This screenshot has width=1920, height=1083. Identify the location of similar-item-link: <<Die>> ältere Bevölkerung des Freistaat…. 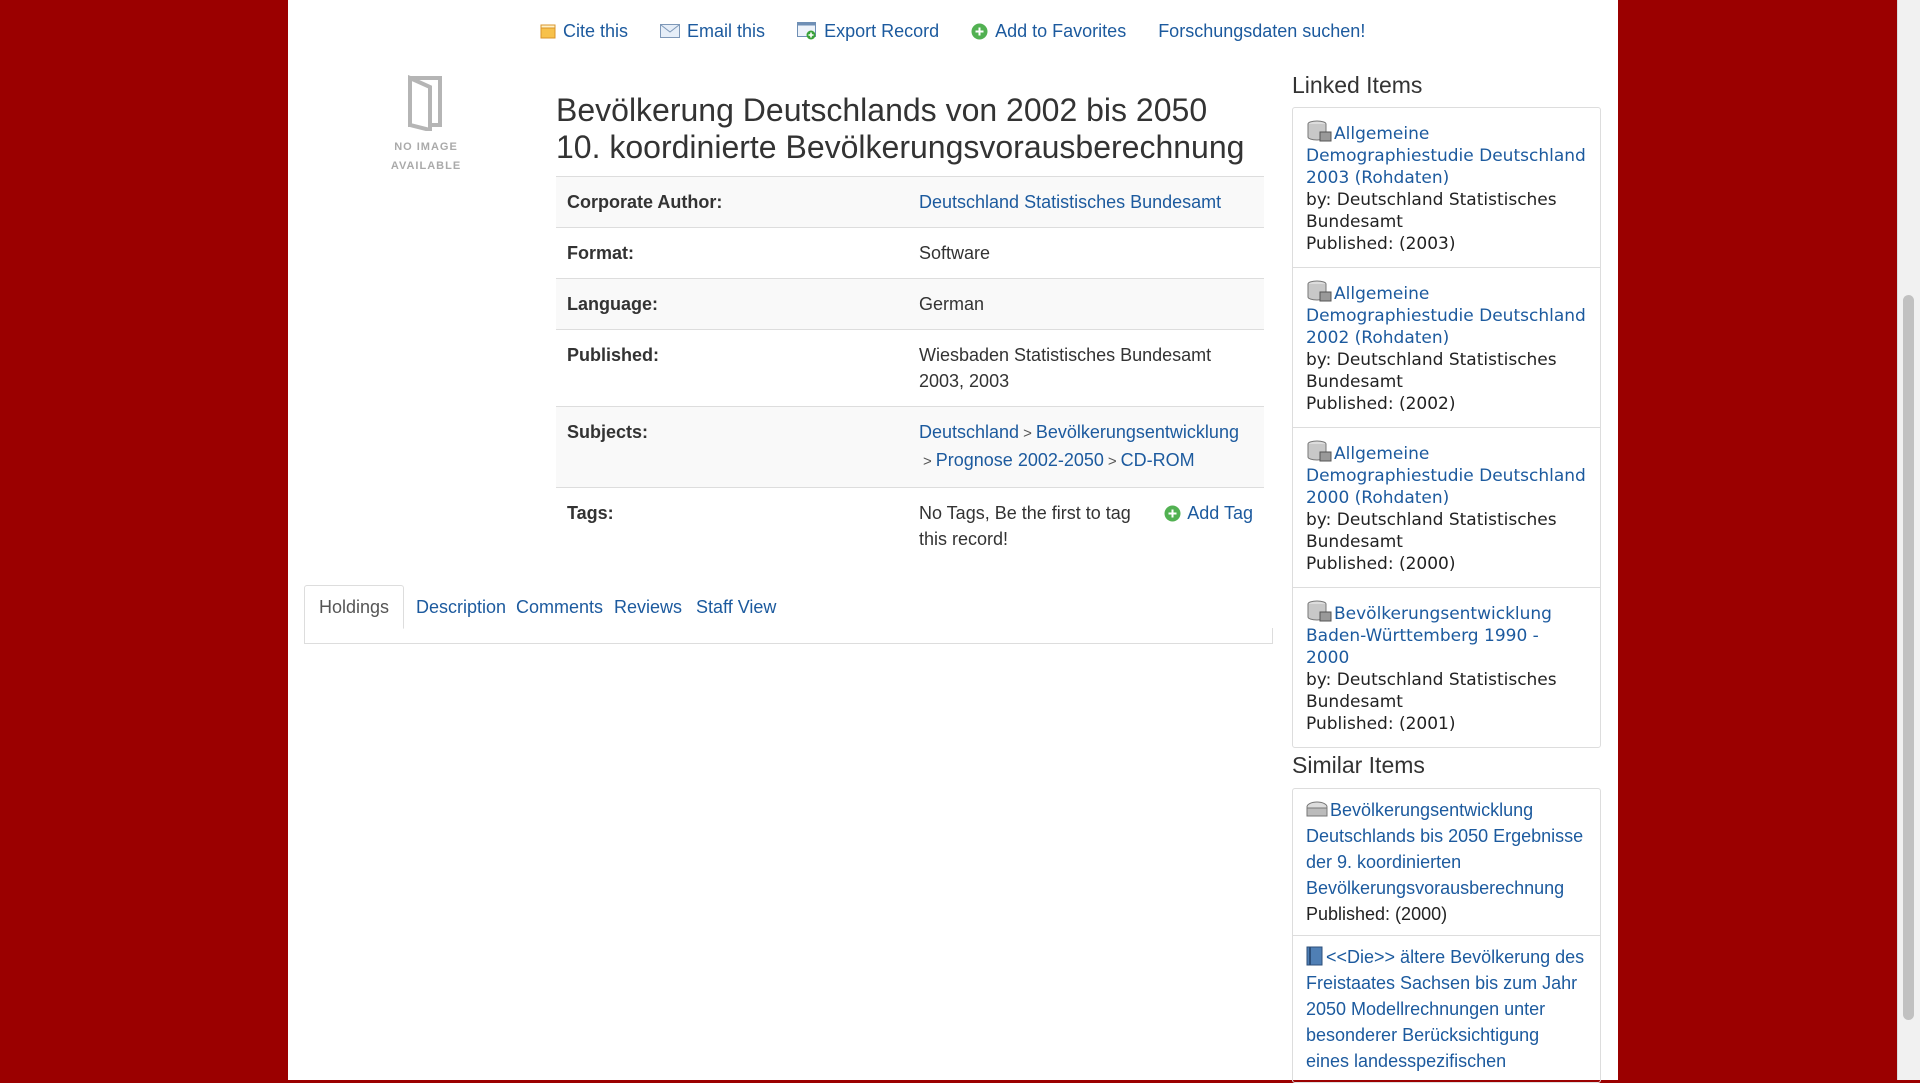
(1445, 1008).